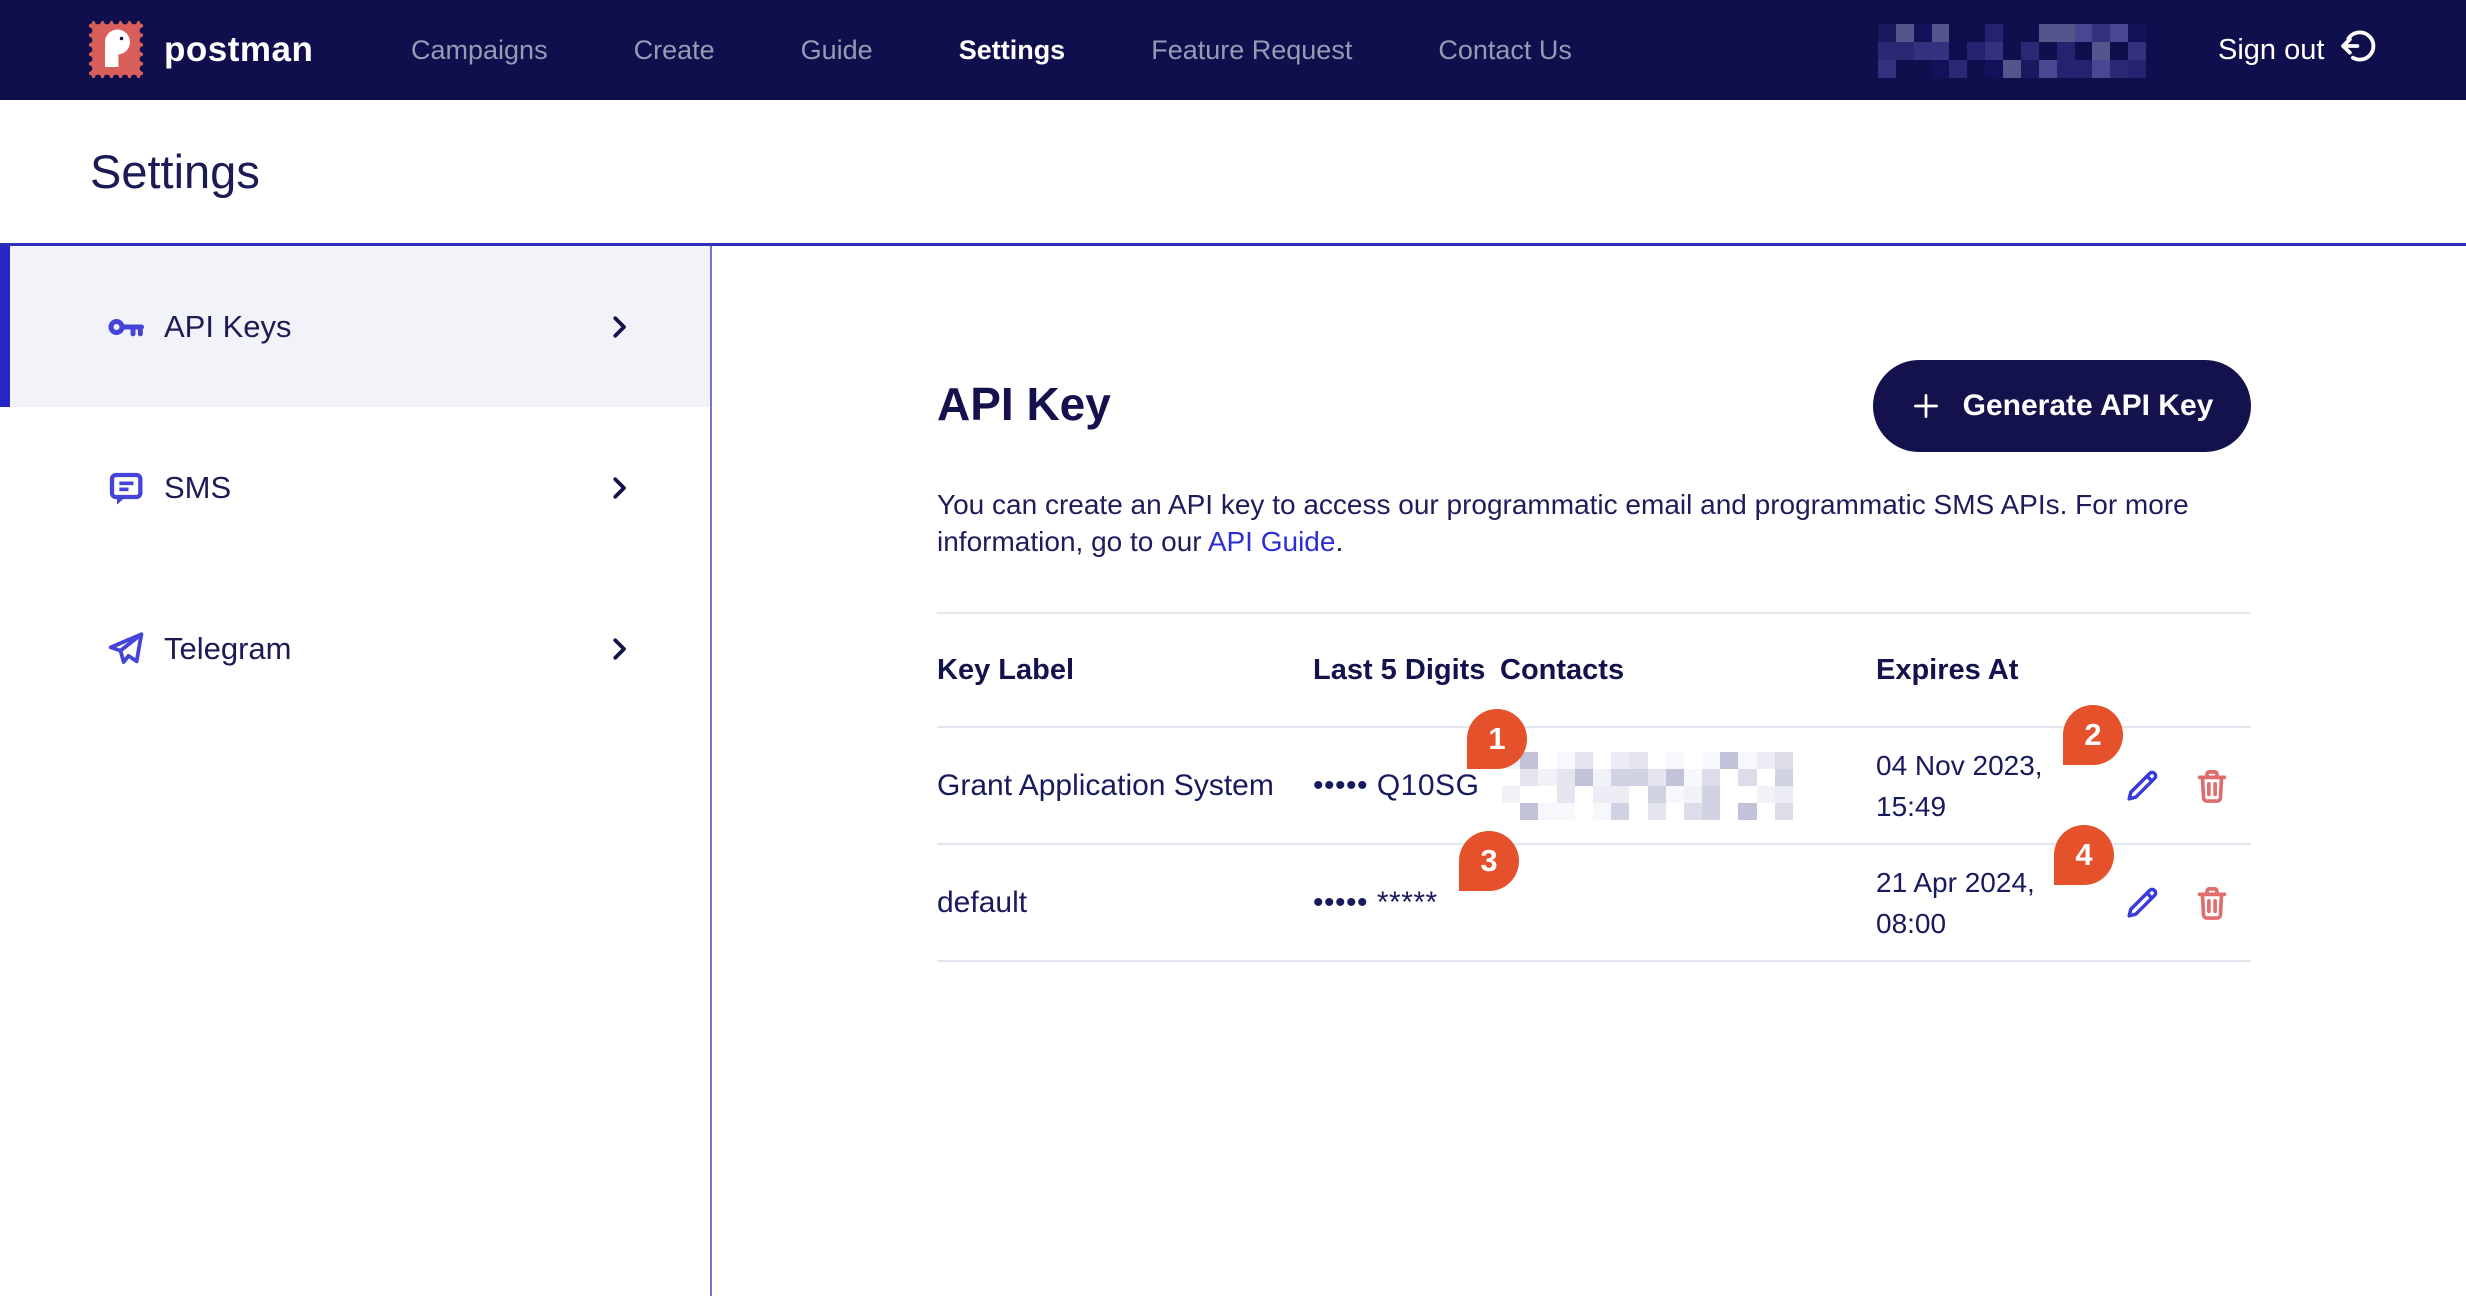 The width and height of the screenshot is (2466, 1296). I want to click on sidebar-item-label: API Keys, so click(228, 326).